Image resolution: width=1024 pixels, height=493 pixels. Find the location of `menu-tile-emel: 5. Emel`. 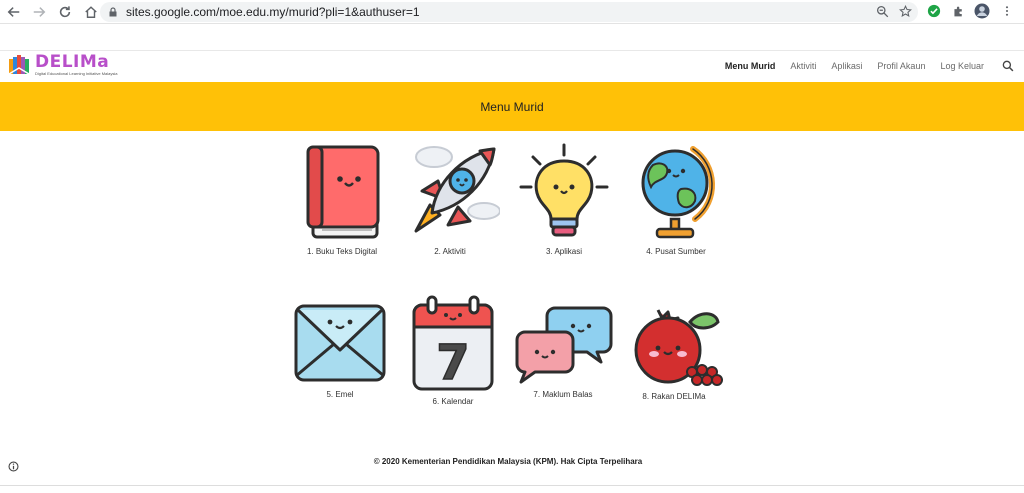

menu-tile-emel: 5. Emel is located at coordinates (340, 349).